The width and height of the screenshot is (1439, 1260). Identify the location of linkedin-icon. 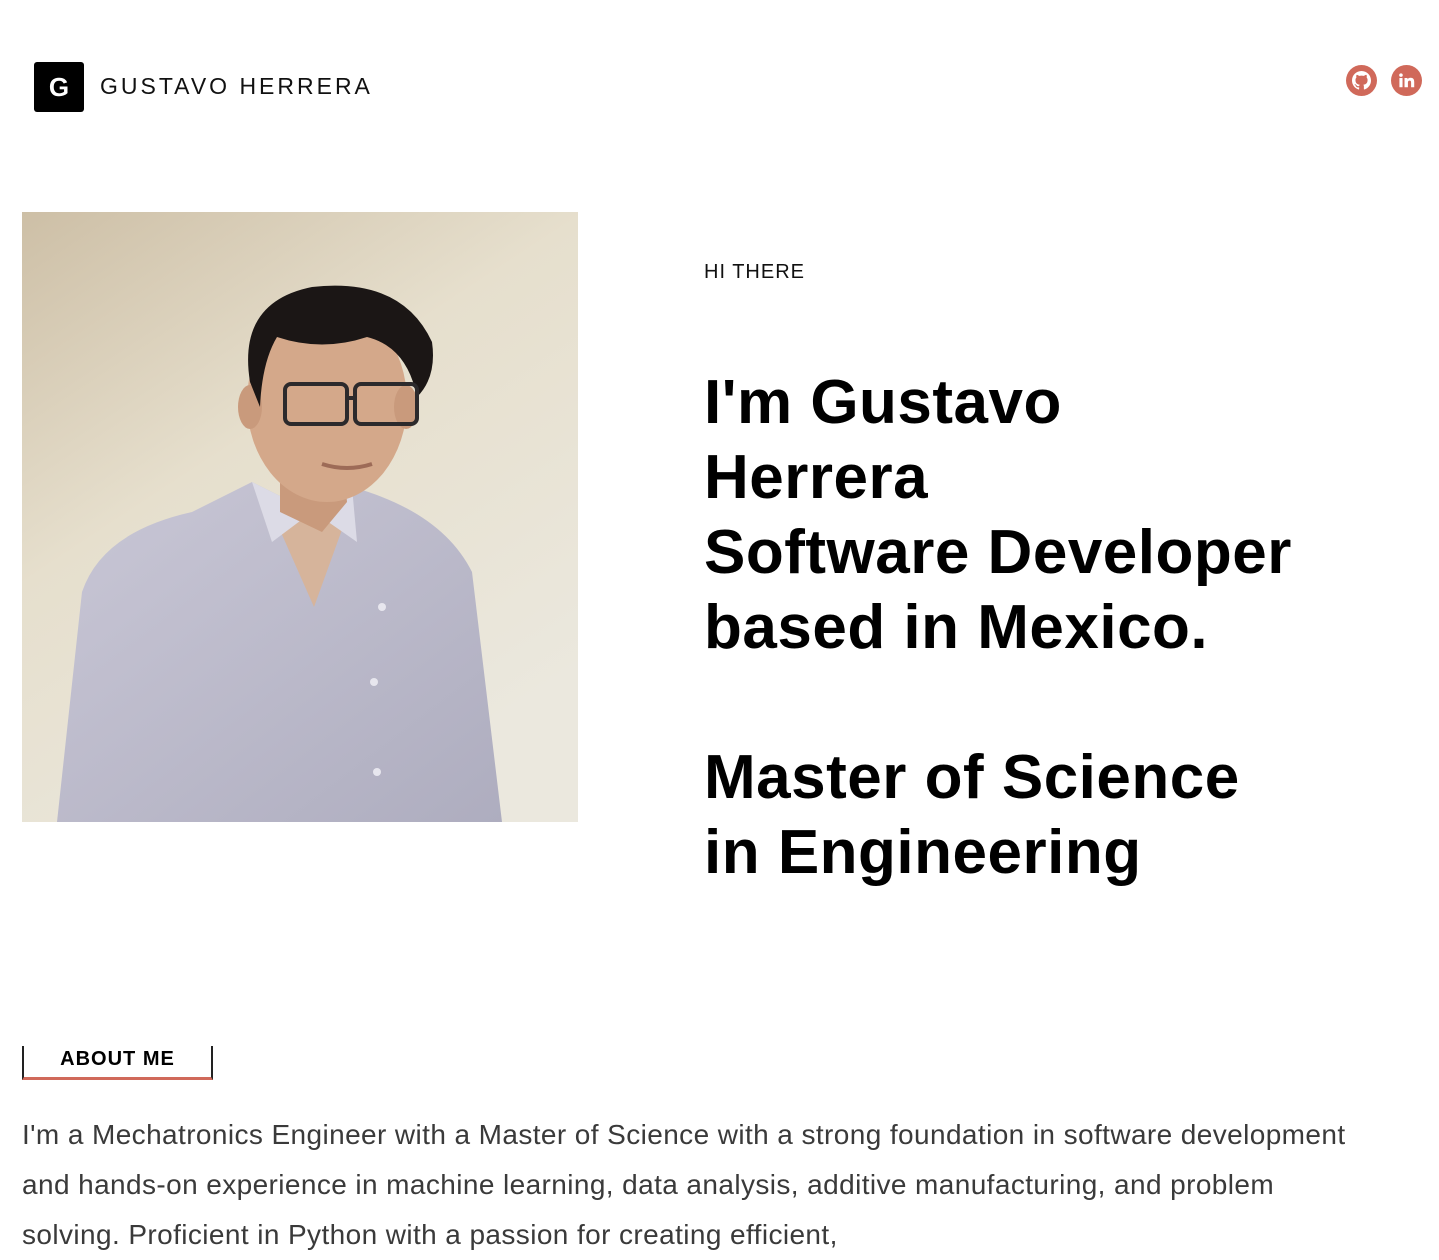
(1407, 80).